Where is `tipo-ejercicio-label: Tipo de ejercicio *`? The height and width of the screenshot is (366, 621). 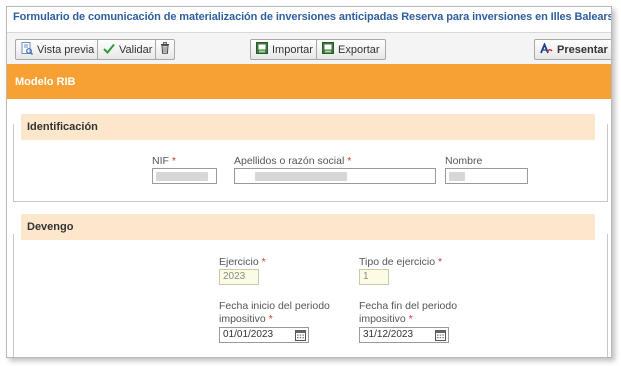 tipo-ejercicio-label: Tipo de ejercicio * is located at coordinates (401, 262).